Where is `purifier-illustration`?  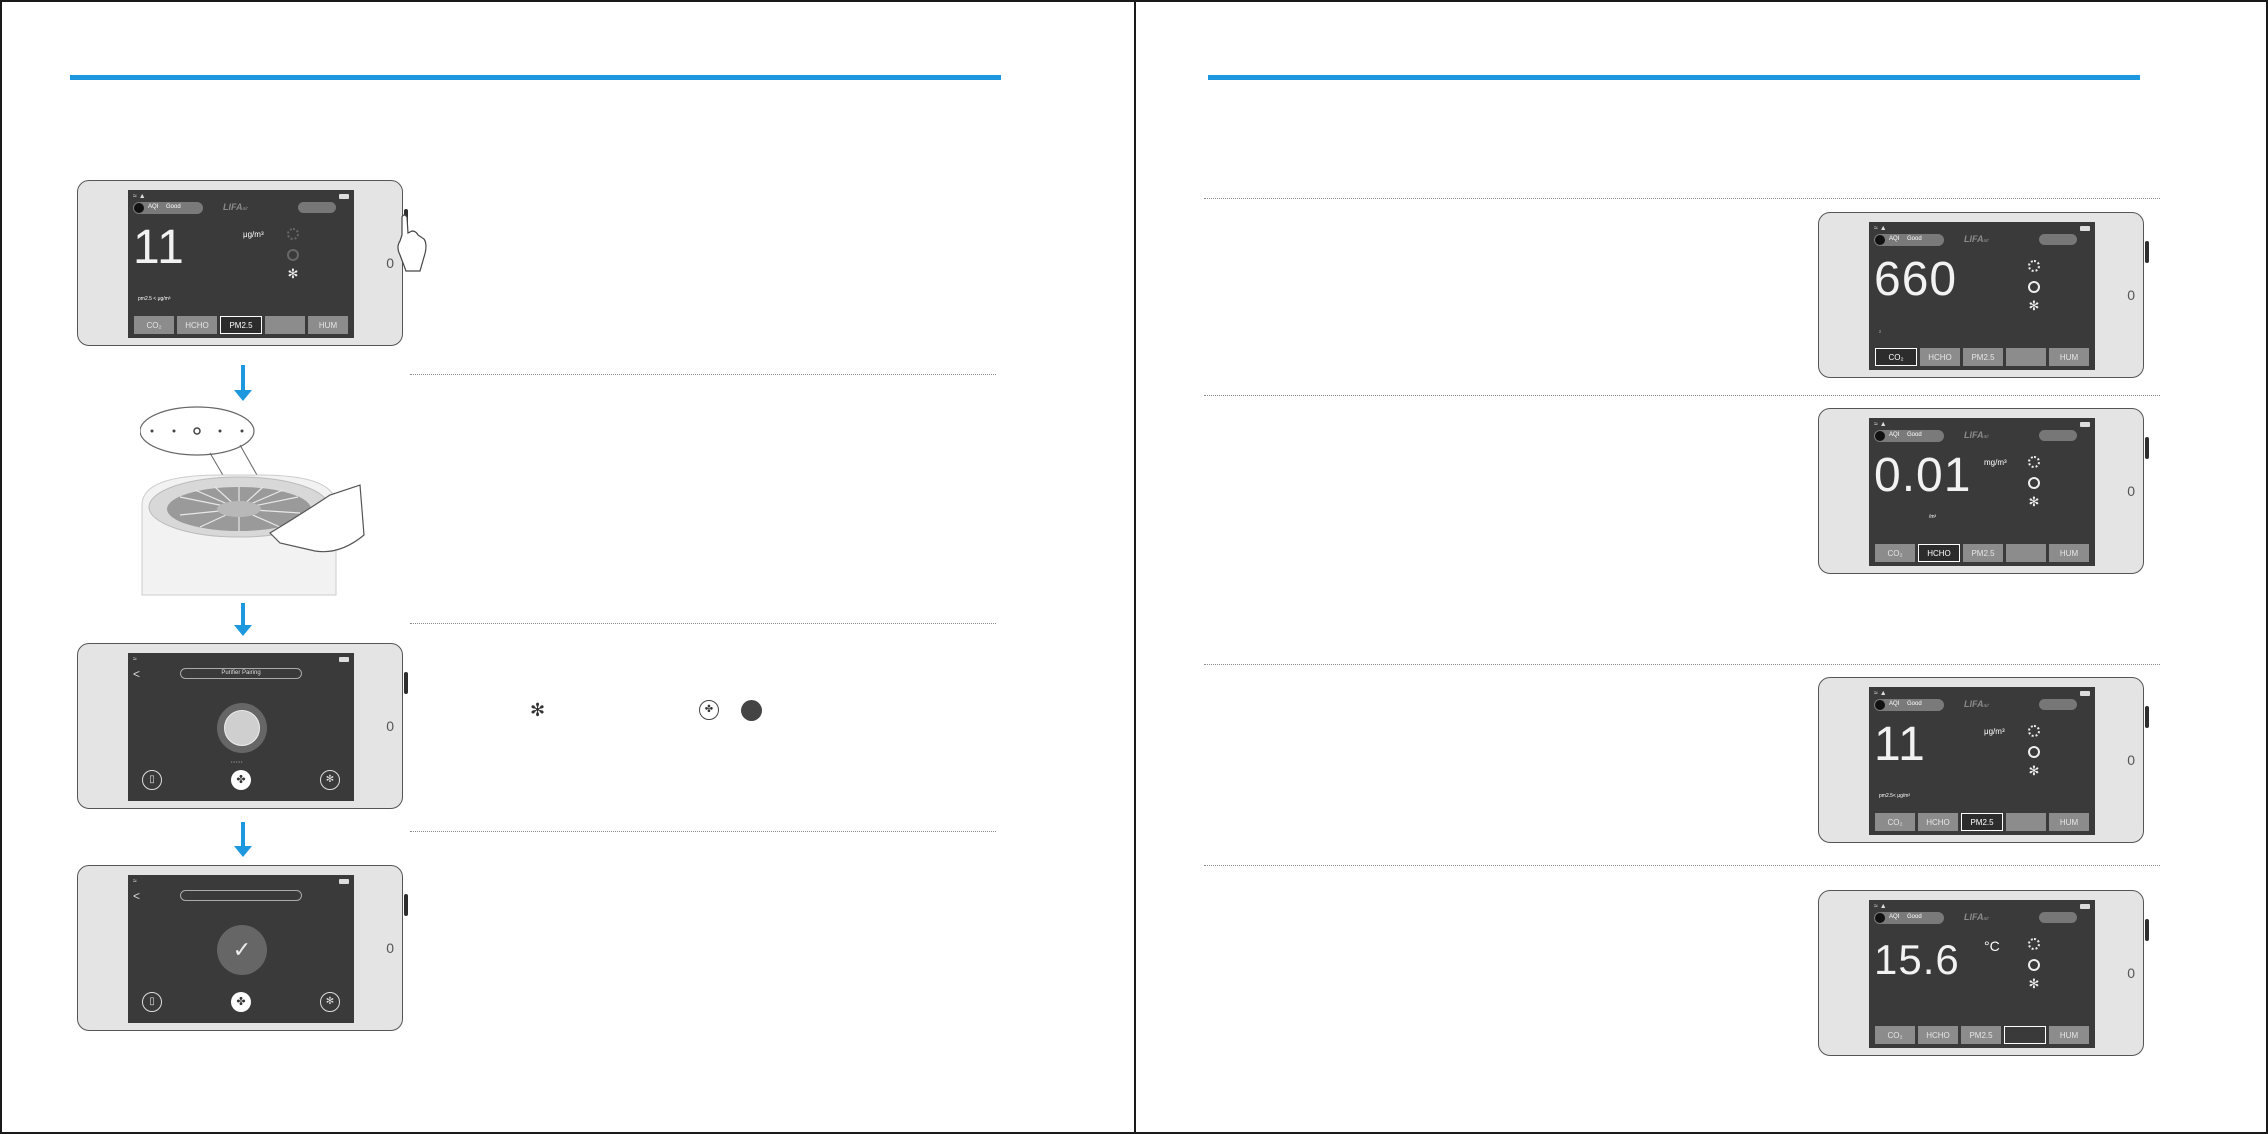 purifier-illustration is located at coordinates (252, 501).